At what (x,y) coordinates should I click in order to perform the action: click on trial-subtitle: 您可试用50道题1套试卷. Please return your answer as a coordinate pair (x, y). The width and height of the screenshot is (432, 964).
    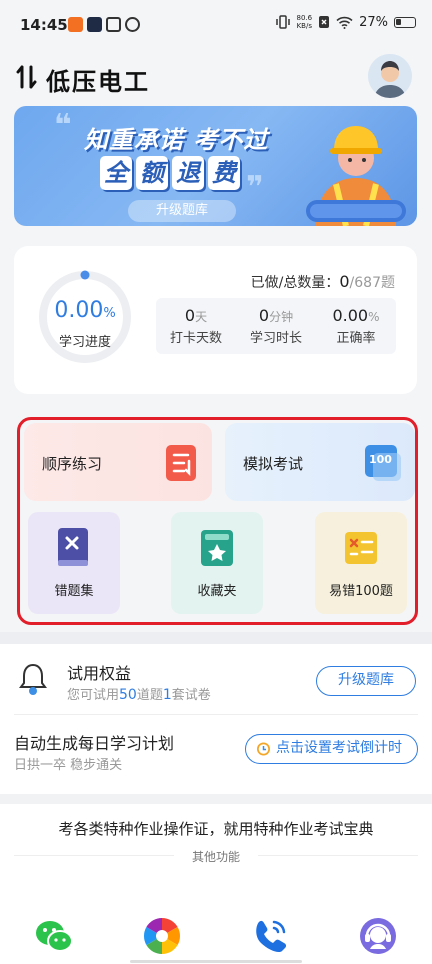
    Looking at the image, I should click on (139, 693).